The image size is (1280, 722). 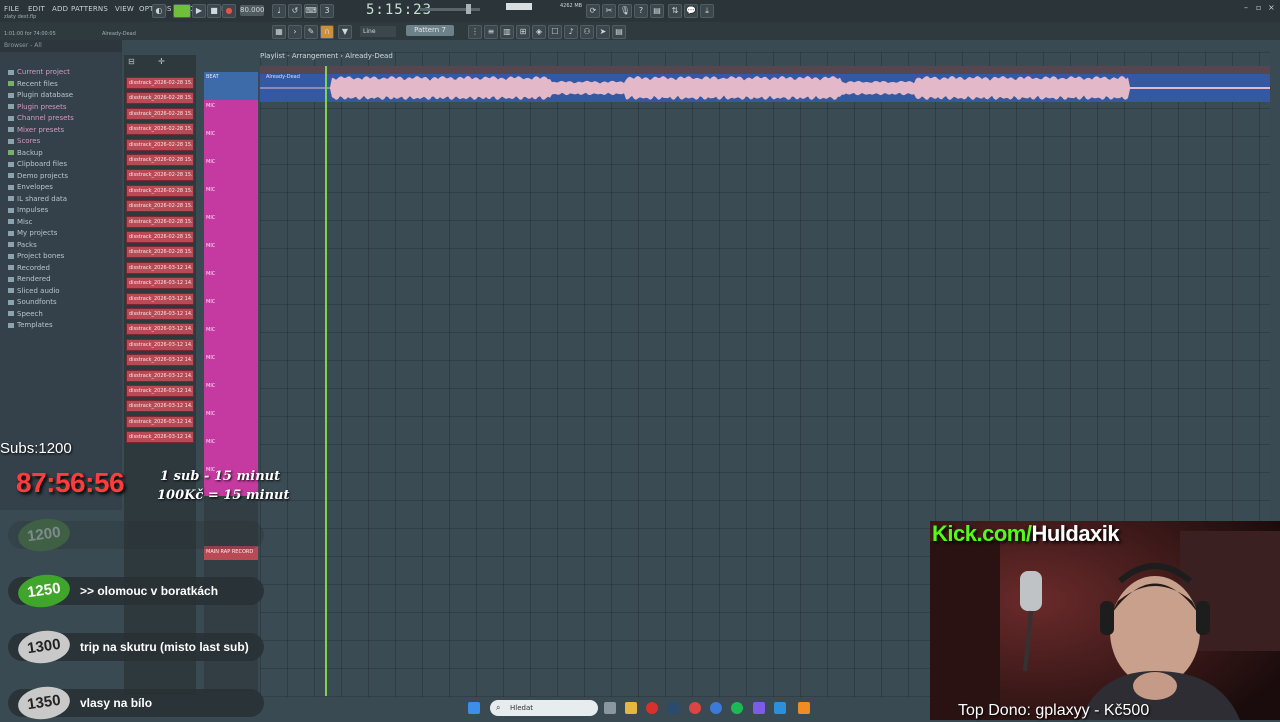 What do you see at coordinates (716, 708) in the screenshot?
I see `edge-icon` at bounding box center [716, 708].